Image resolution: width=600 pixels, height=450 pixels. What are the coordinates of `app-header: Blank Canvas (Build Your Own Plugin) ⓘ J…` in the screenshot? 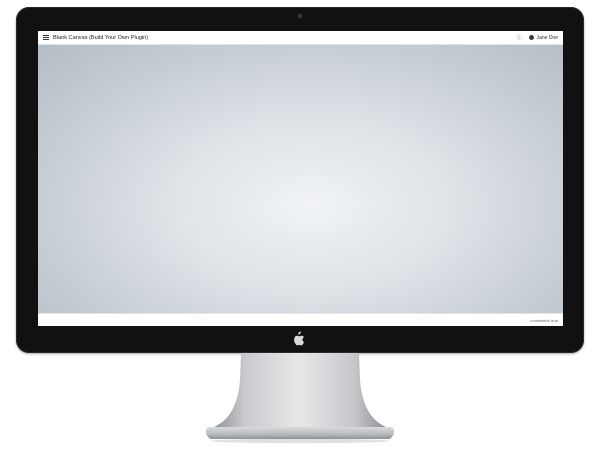 It's located at (300, 38).